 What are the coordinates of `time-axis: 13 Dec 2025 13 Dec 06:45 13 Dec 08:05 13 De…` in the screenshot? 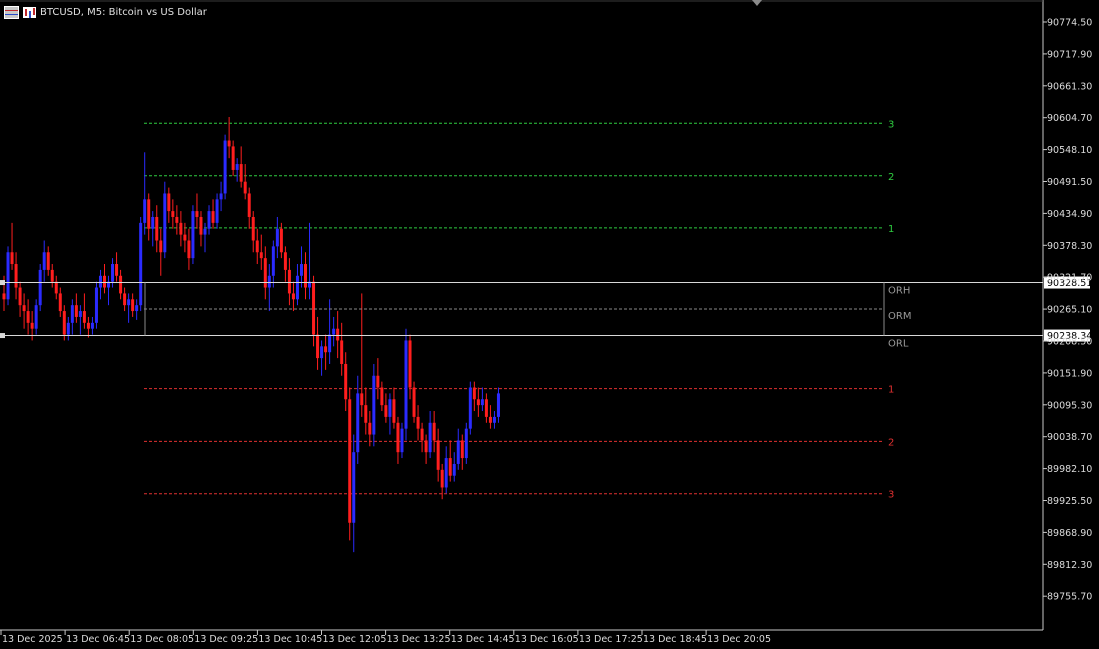 It's located at (385, 637).